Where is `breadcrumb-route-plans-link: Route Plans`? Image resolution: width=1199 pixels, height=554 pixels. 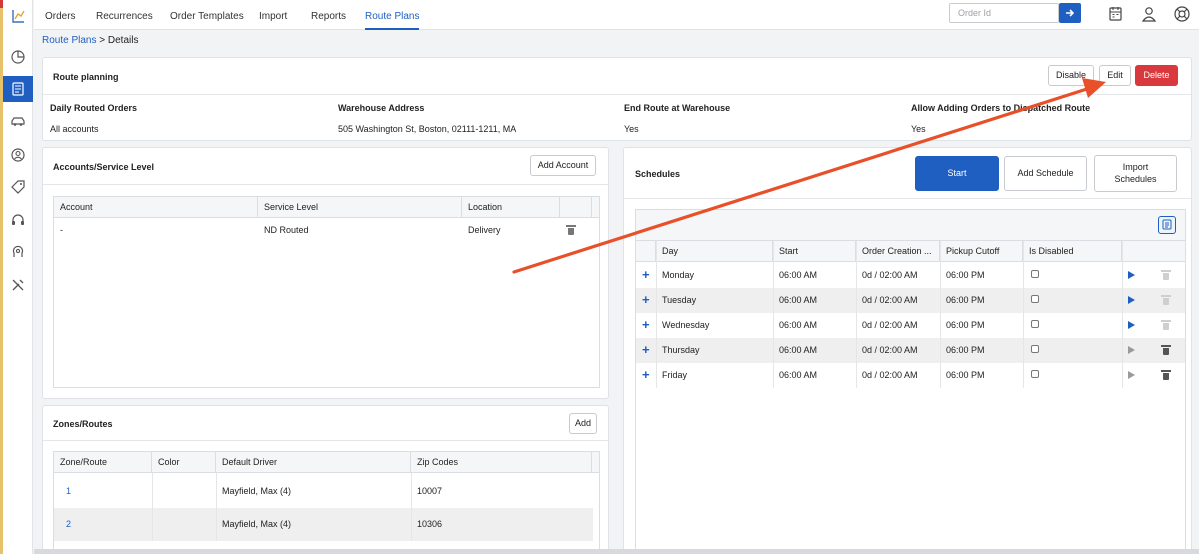
breadcrumb-route-plans-link: Route Plans is located at coordinates (69, 40).